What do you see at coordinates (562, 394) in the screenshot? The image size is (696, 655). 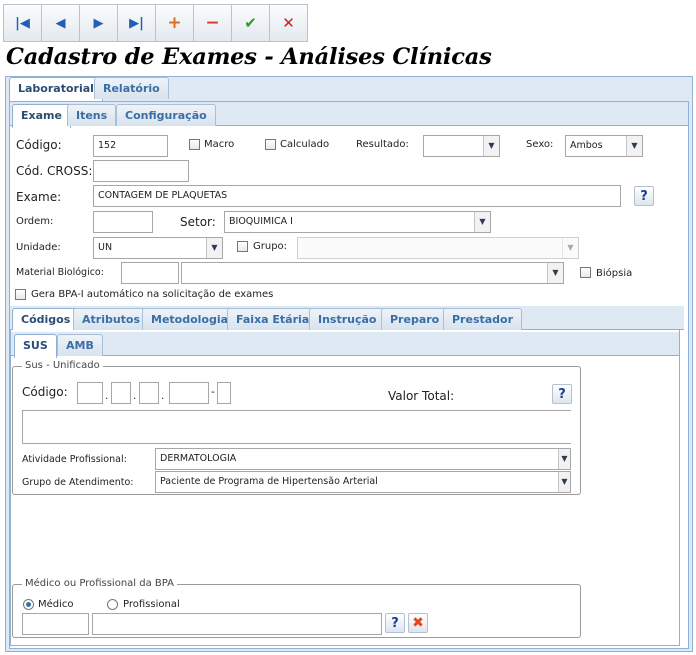 I see `sus-help-button: ?` at bounding box center [562, 394].